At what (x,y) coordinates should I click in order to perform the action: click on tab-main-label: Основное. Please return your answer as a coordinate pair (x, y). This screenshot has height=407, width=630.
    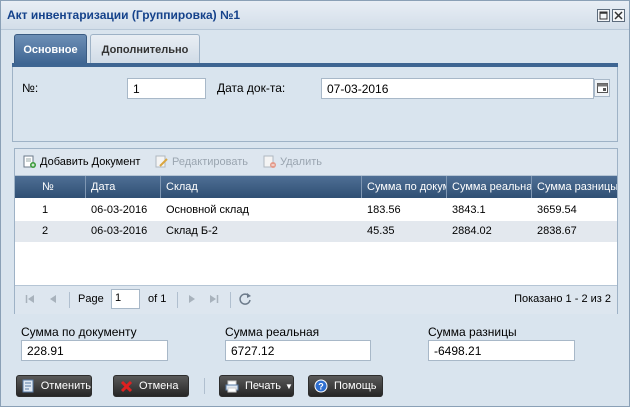
    Looking at the image, I should click on (50, 49).